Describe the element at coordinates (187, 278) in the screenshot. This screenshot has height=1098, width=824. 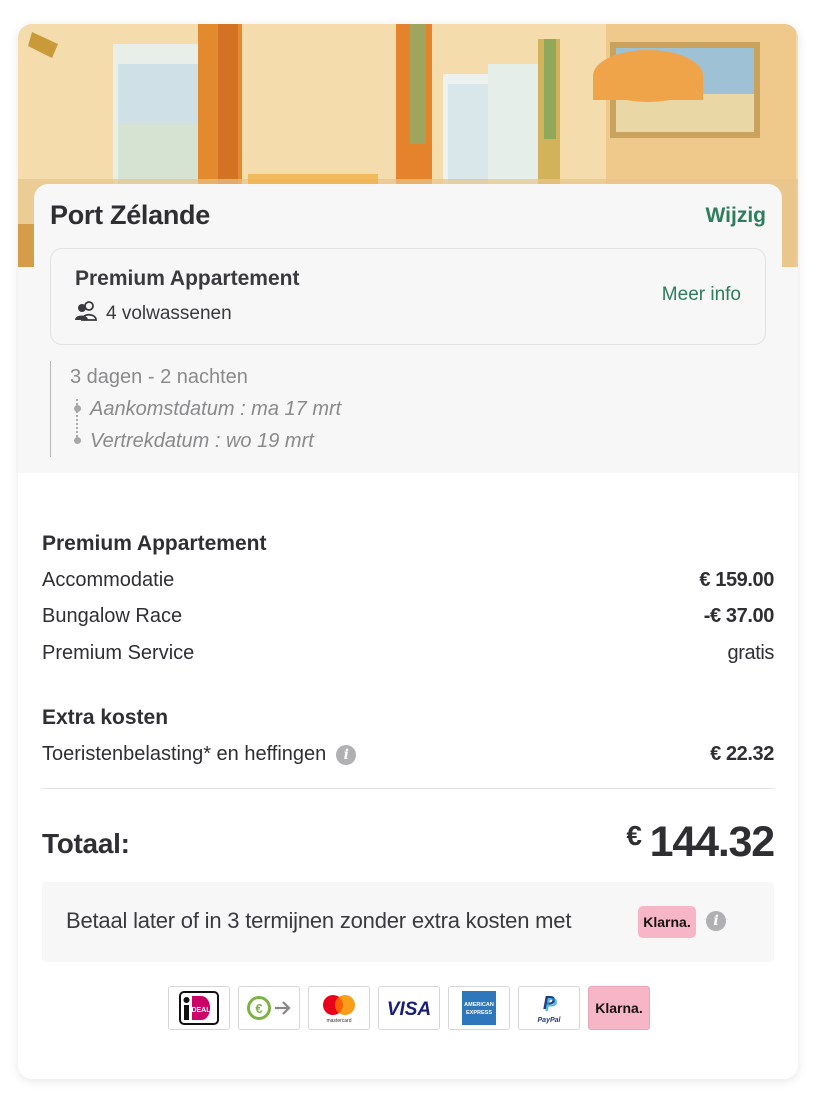
I see `accommodation-title: Premium Appartement` at that location.